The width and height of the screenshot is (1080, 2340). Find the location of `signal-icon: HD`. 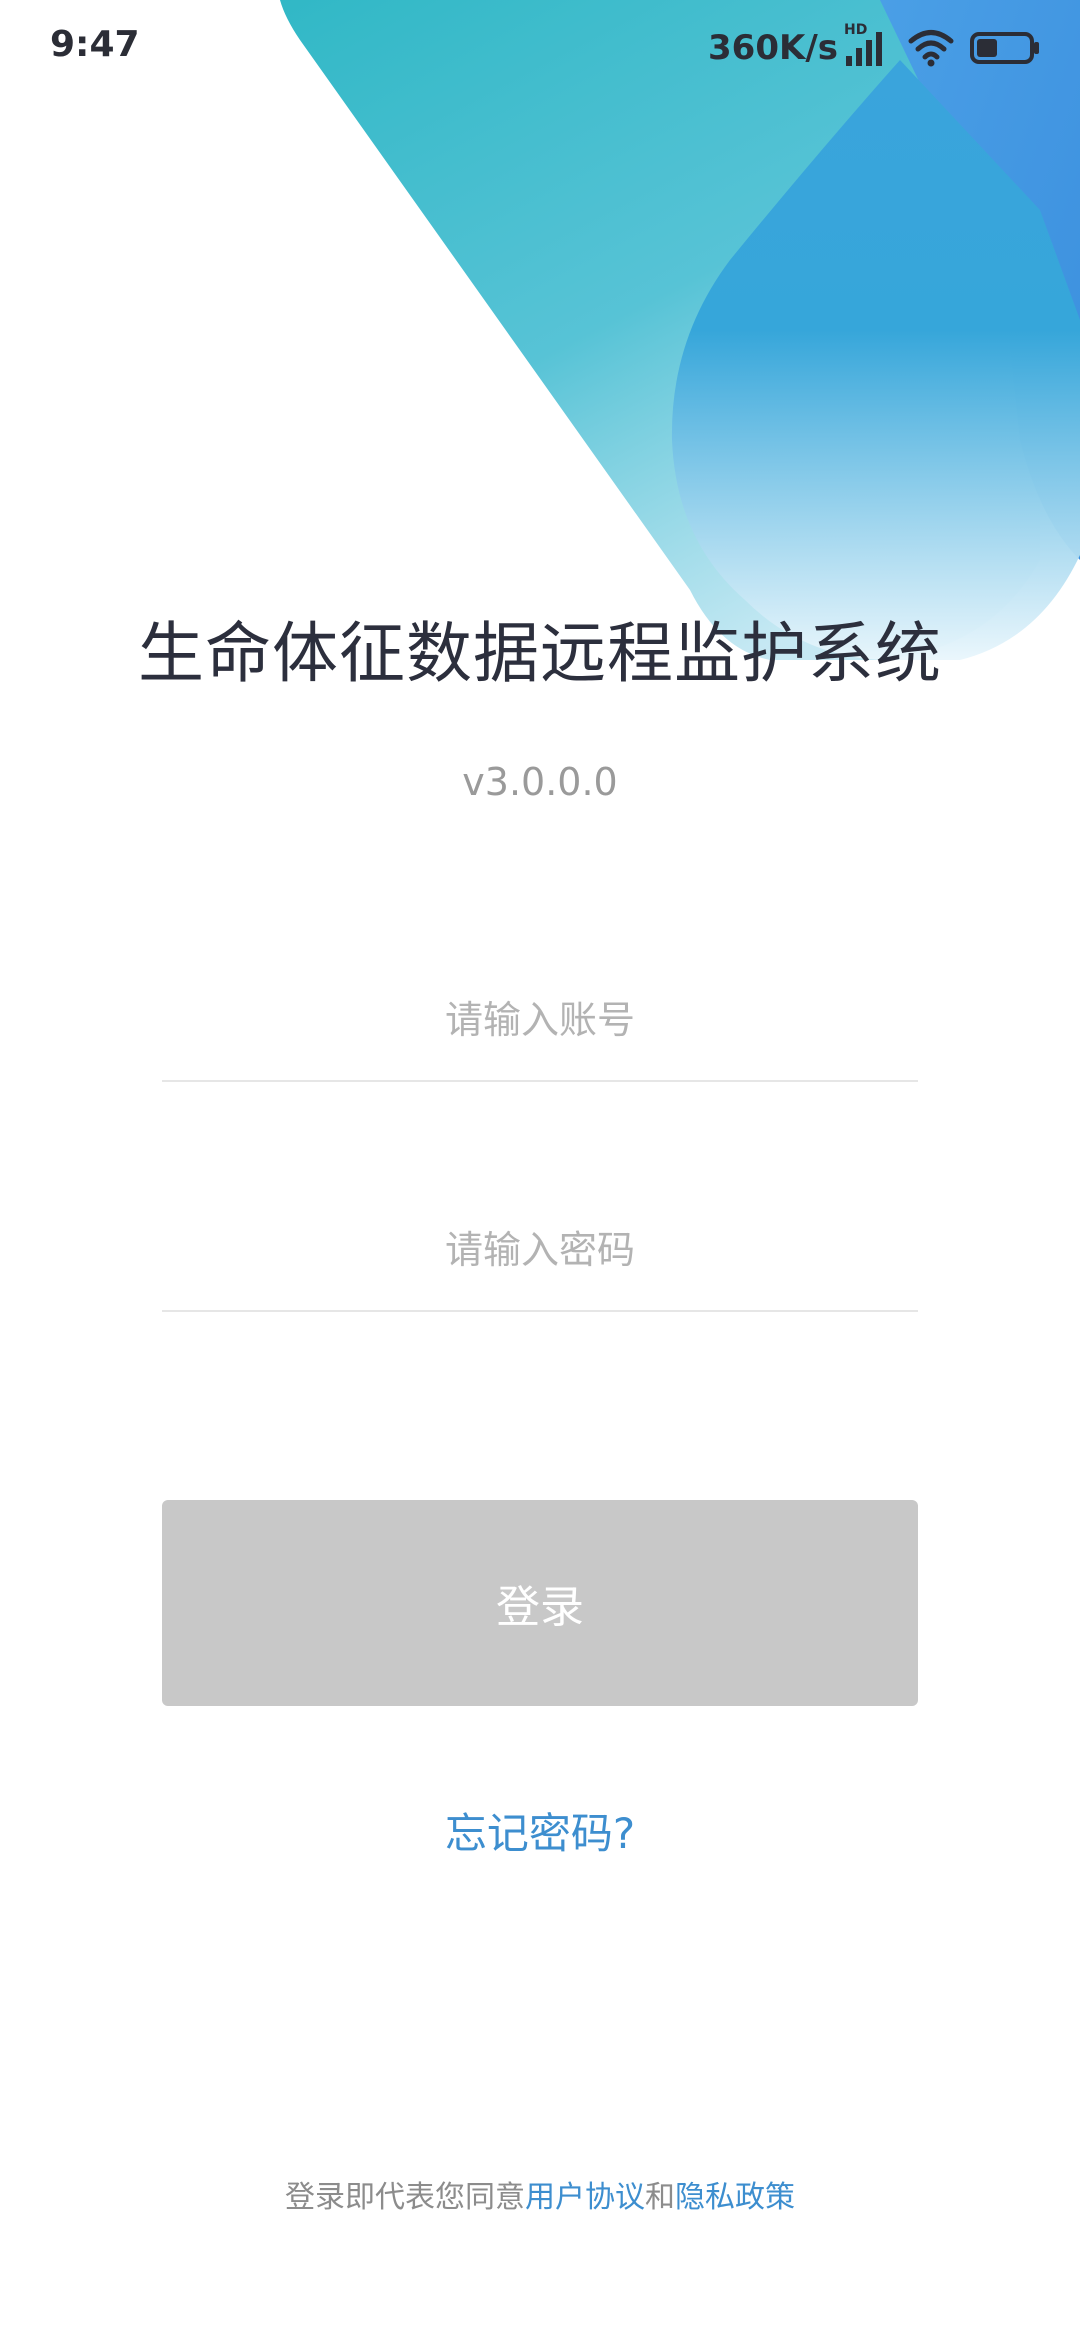

signal-icon: HD is located at coordinates (866, 45).